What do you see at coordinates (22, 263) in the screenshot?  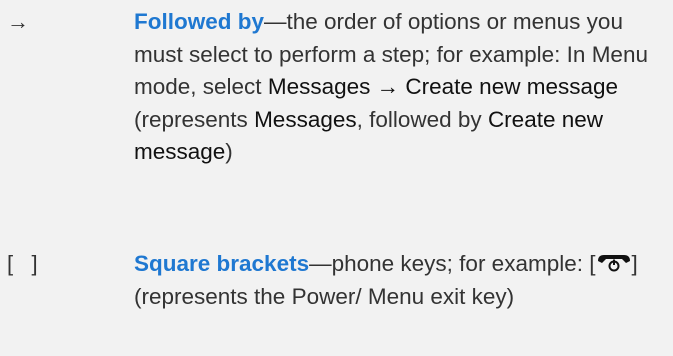 I see `square-brackets-symbol: [ ]` at bounding box center [22, 263].